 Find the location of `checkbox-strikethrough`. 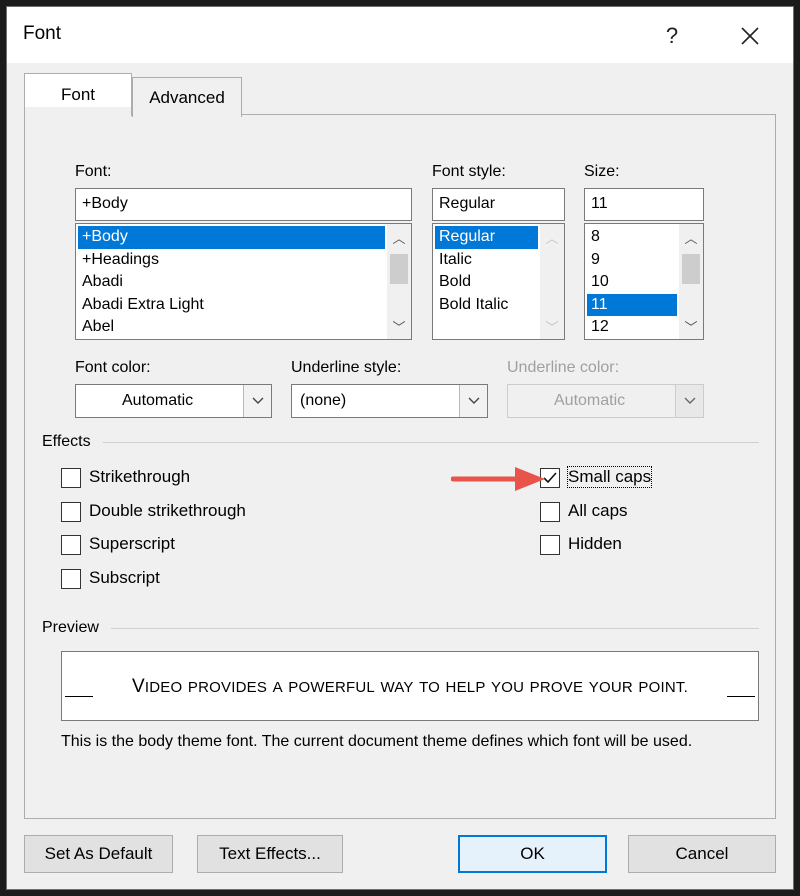

checkbox-strikethrough is located at coordinates (71, 478).